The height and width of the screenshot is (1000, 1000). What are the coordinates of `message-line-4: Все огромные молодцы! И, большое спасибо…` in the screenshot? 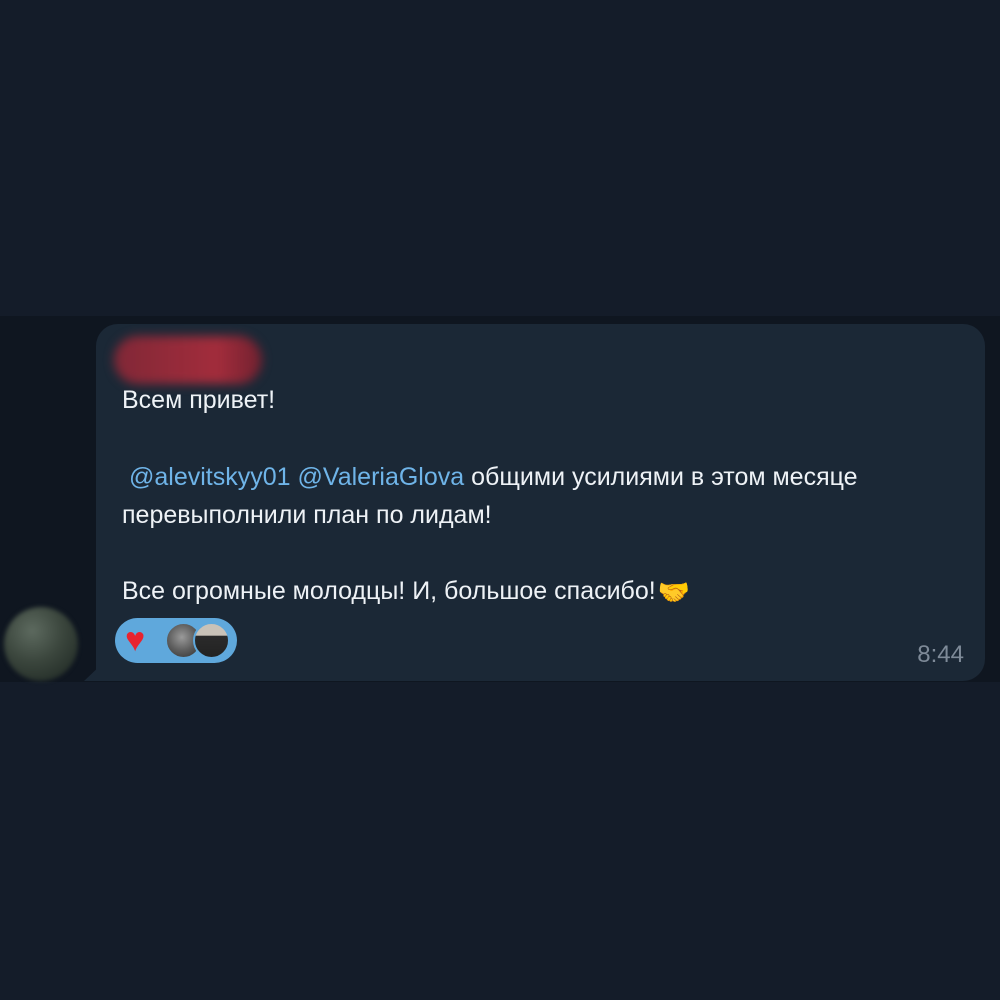 It's located at (406, 591).